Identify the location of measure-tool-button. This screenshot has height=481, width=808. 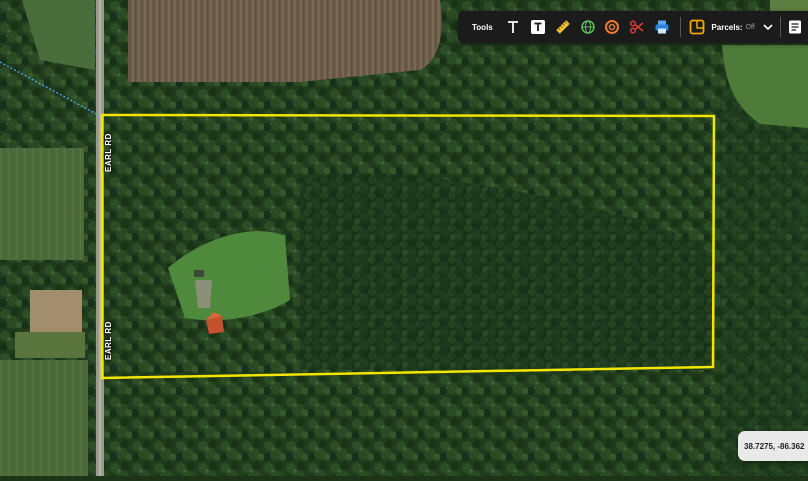
(563, 27).